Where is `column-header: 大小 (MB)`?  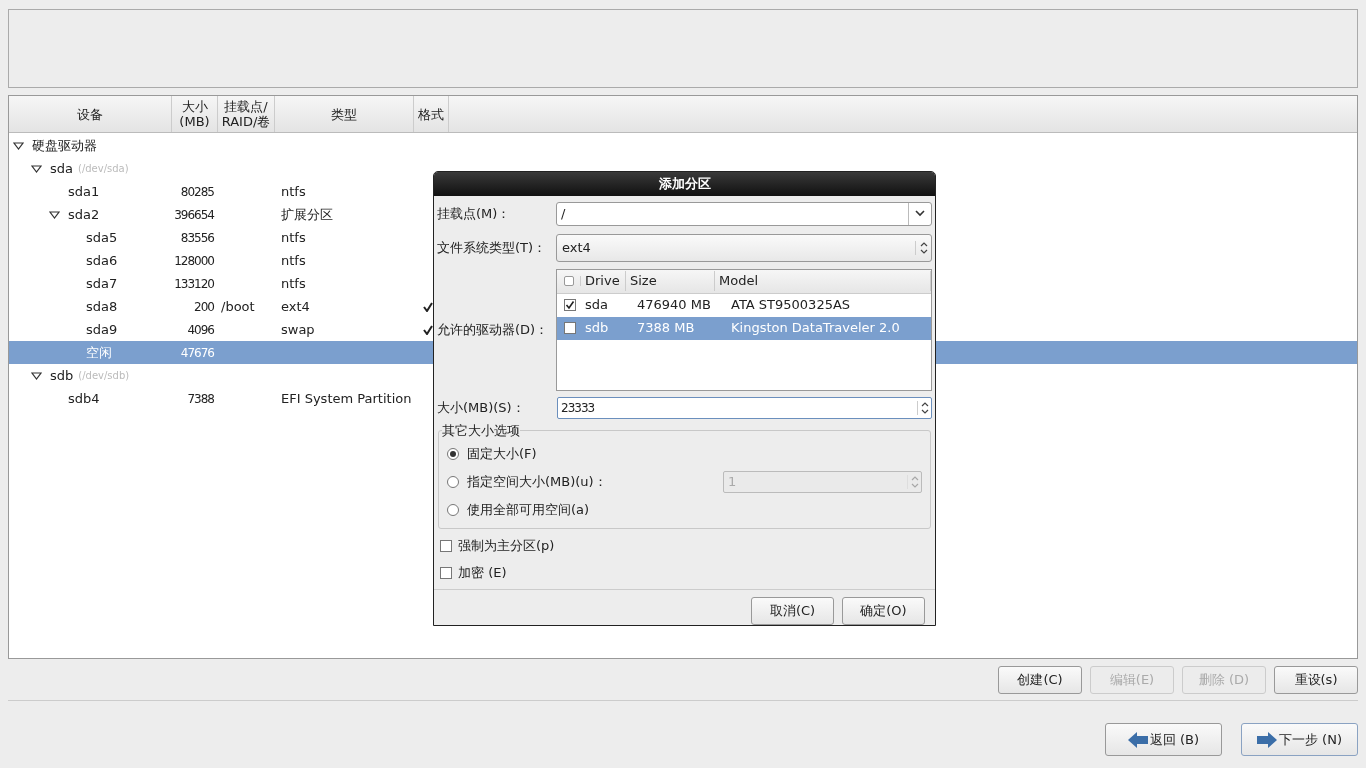 column-header: 大小 (MB) is located at coordinates (195, 114).